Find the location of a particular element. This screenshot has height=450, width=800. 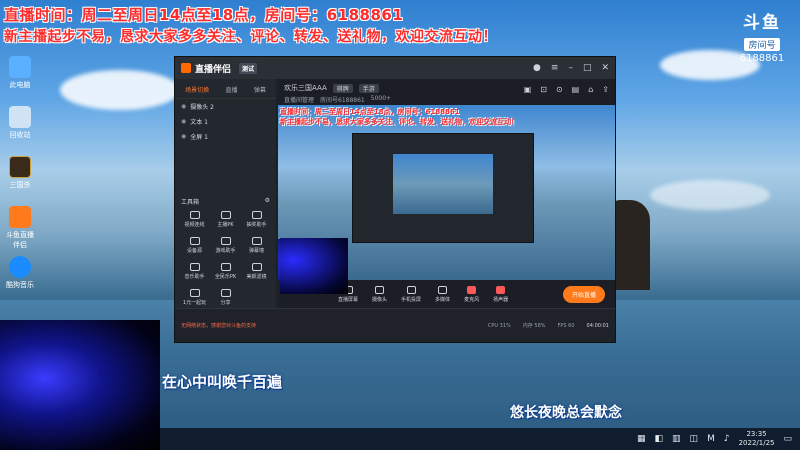

viewer-count: 5000+ is located at coordinates (381, 98).